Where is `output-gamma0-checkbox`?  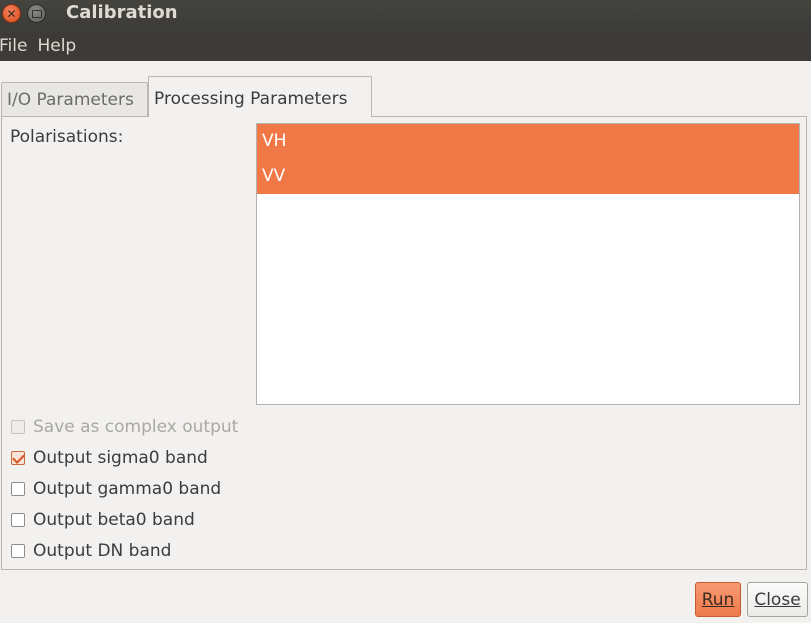 output-gamma0-checkbox is located at coordinates (18, 488).